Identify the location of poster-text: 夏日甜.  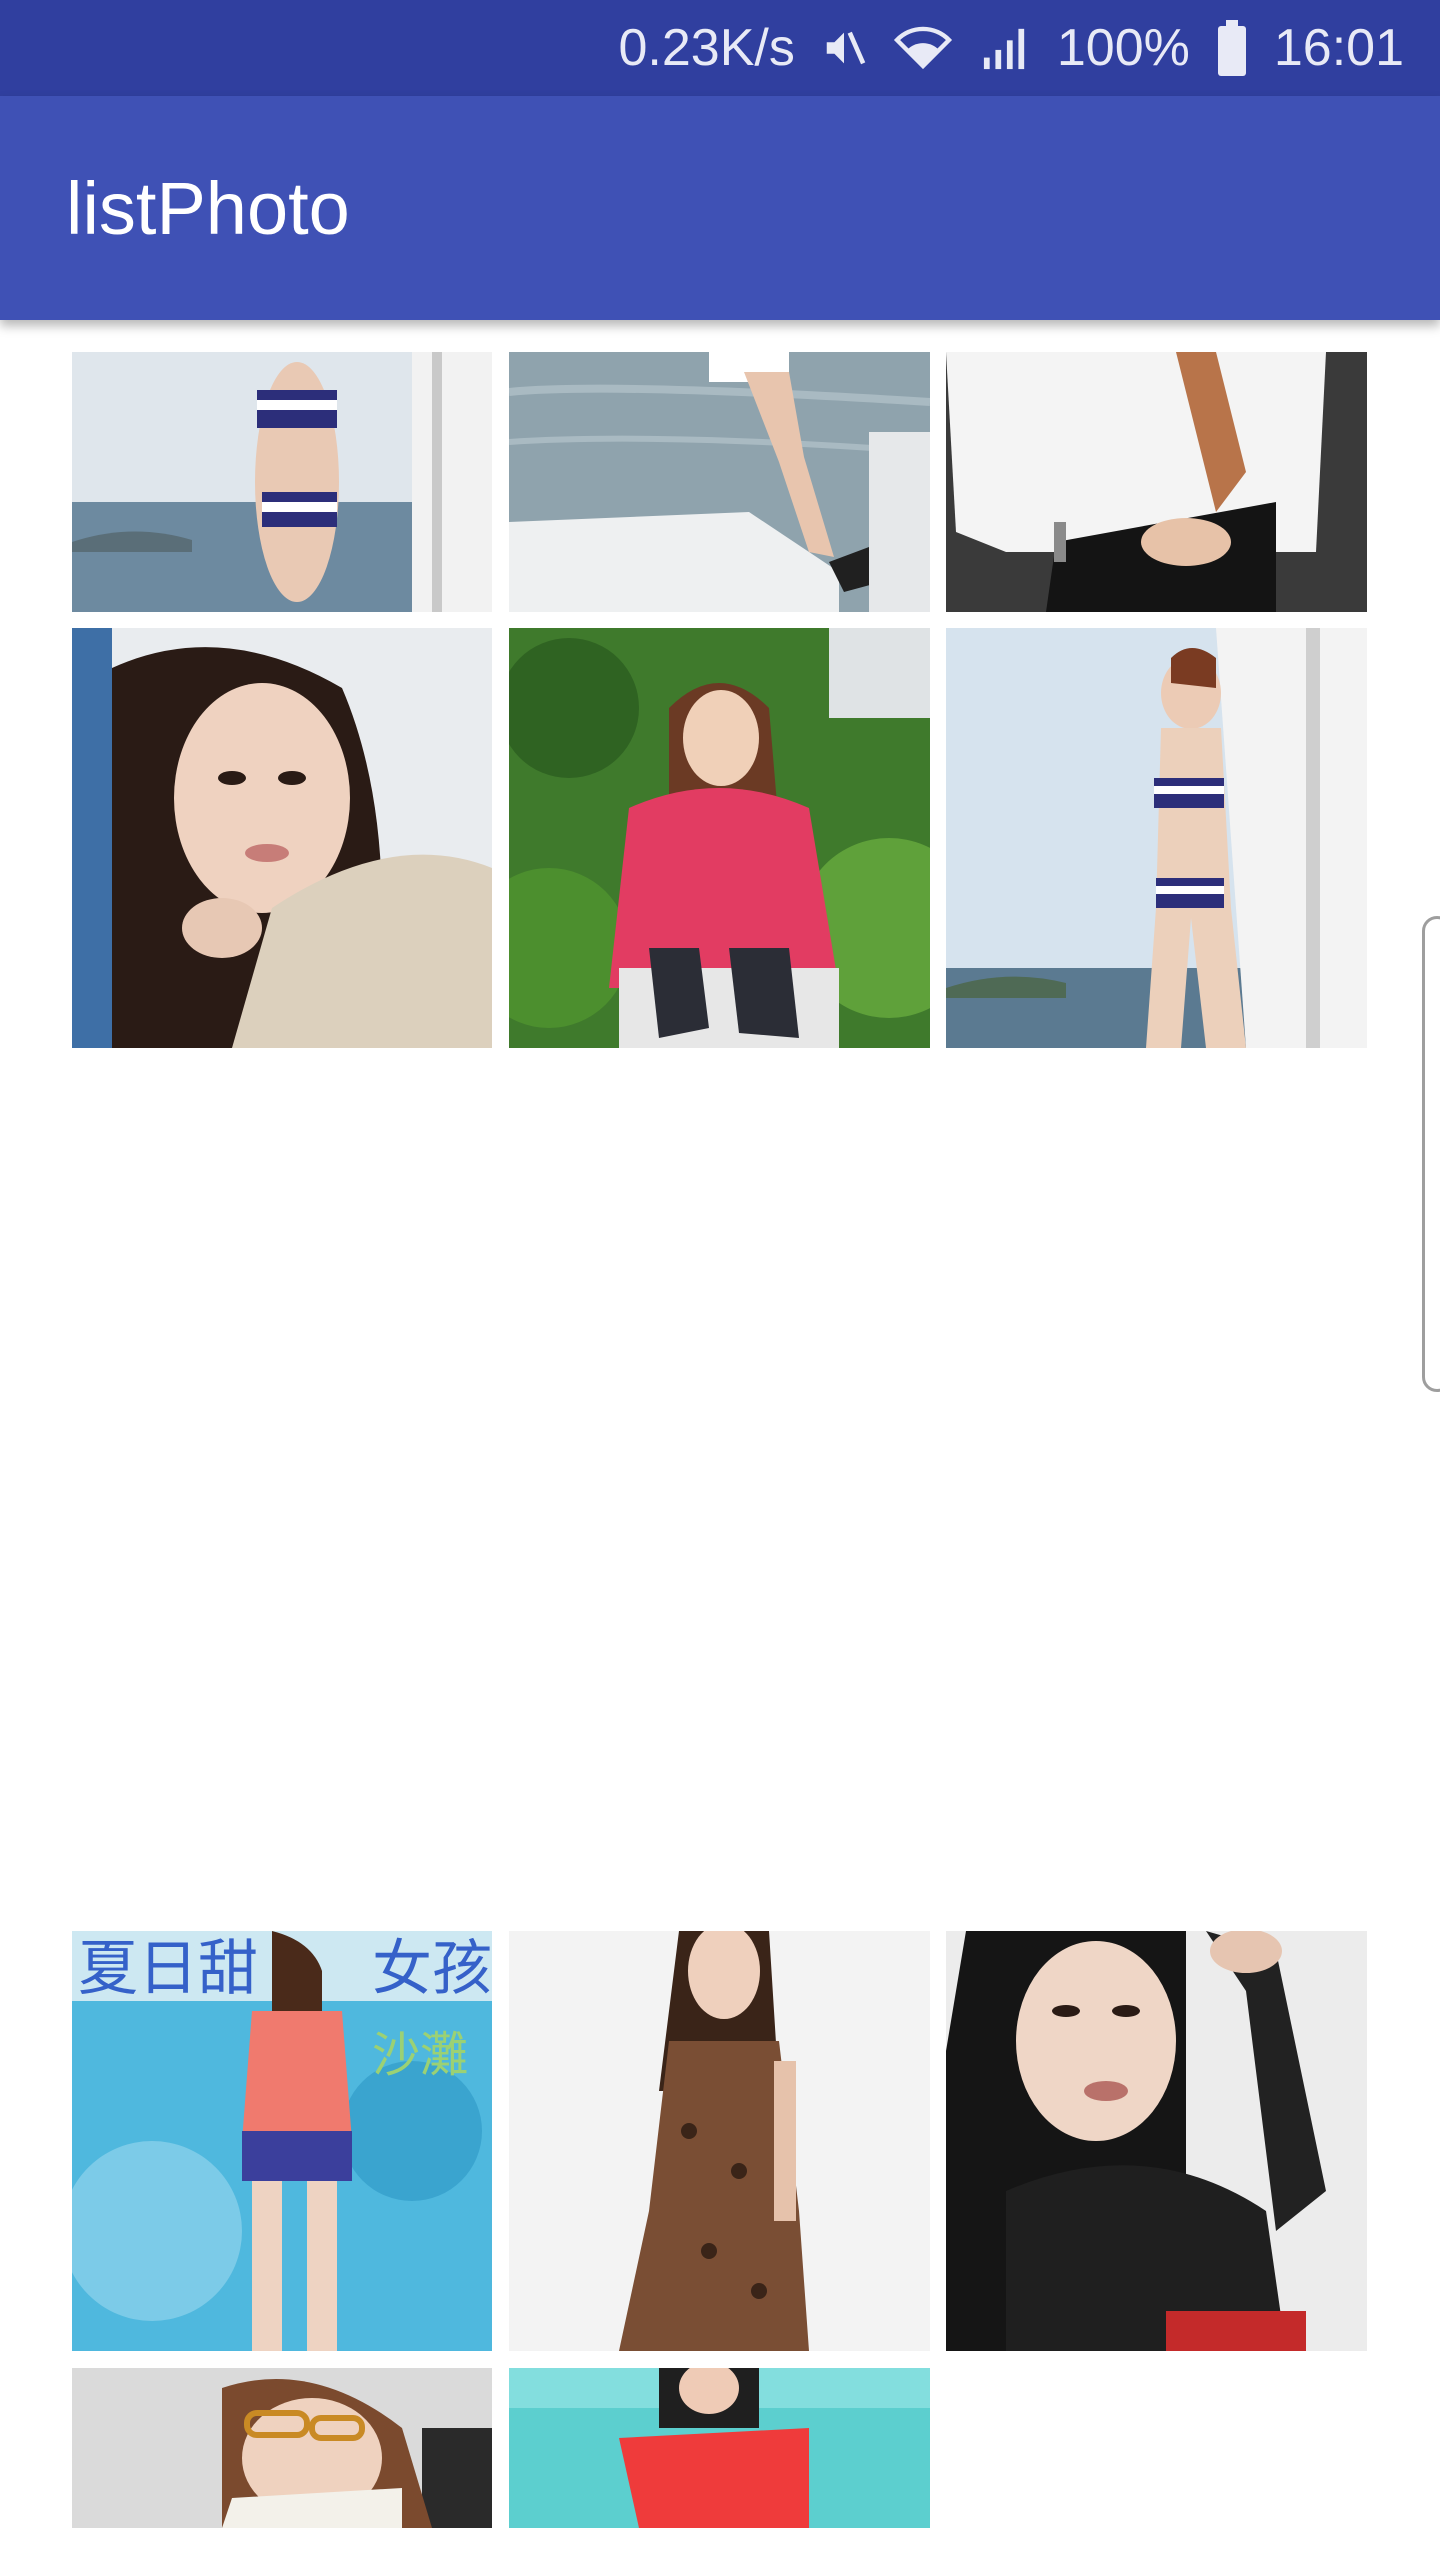
(168, 1969).